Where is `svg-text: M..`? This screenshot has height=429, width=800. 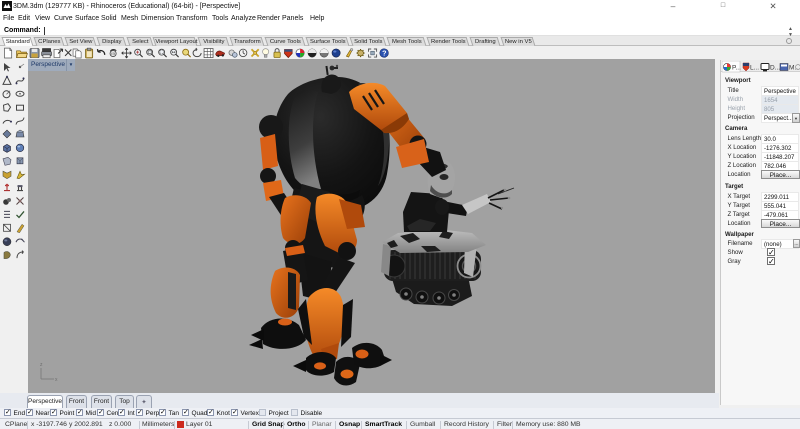 svg-text: M.. is located at coordinates (793, 68).